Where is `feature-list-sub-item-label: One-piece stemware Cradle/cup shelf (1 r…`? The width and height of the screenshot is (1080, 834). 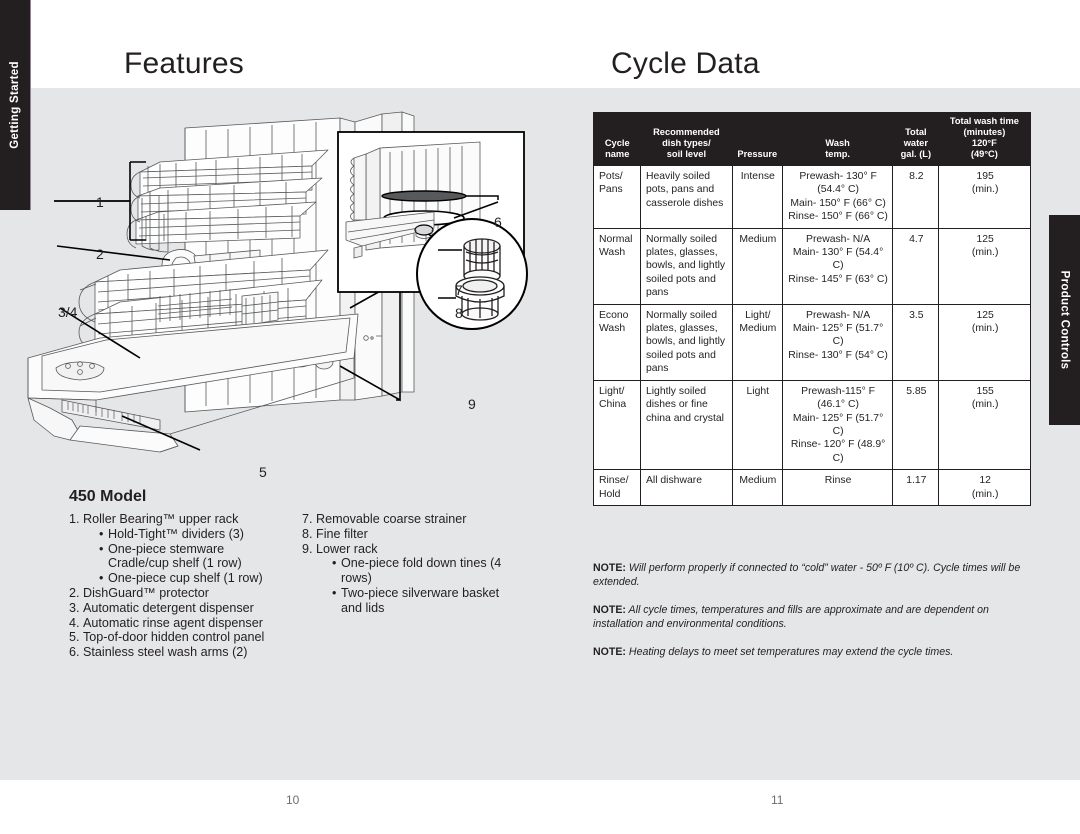 feature-list-sub-item-label: One-piece stemware Cradle/cup shelf (1 r… is located at coordinates (175, 556).